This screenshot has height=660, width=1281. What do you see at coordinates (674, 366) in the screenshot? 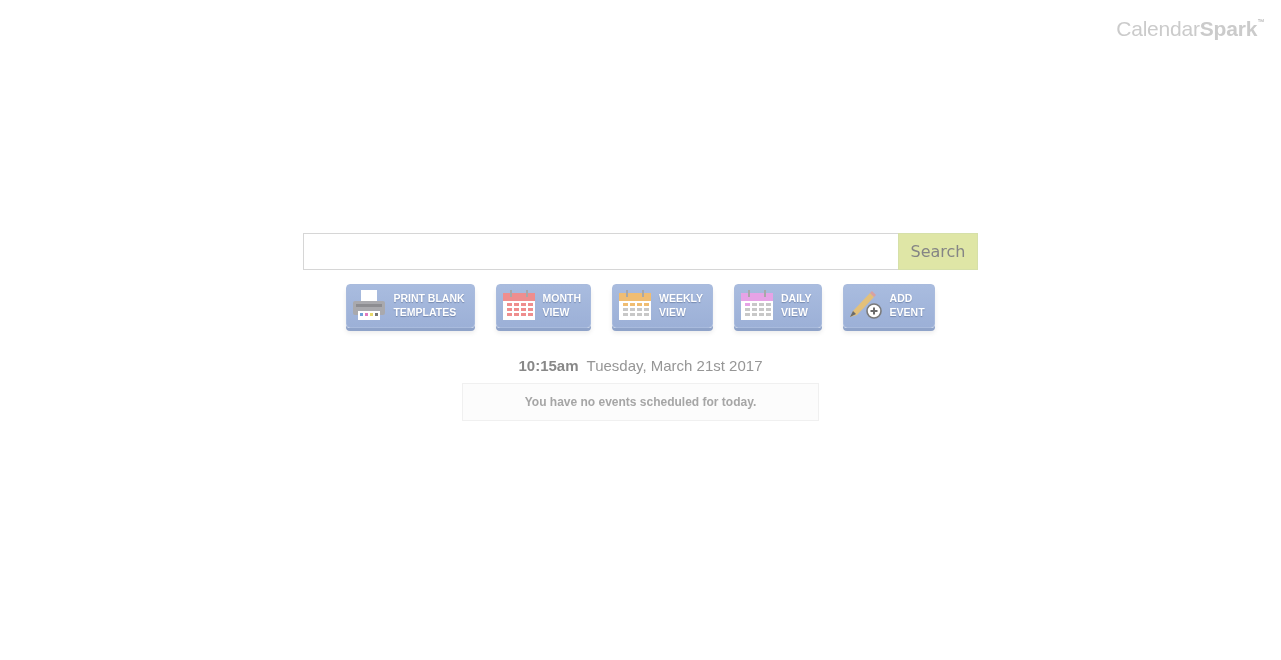
I see `current-date: Tuesday, March 21st 2017` at bounding box center [674, 366].